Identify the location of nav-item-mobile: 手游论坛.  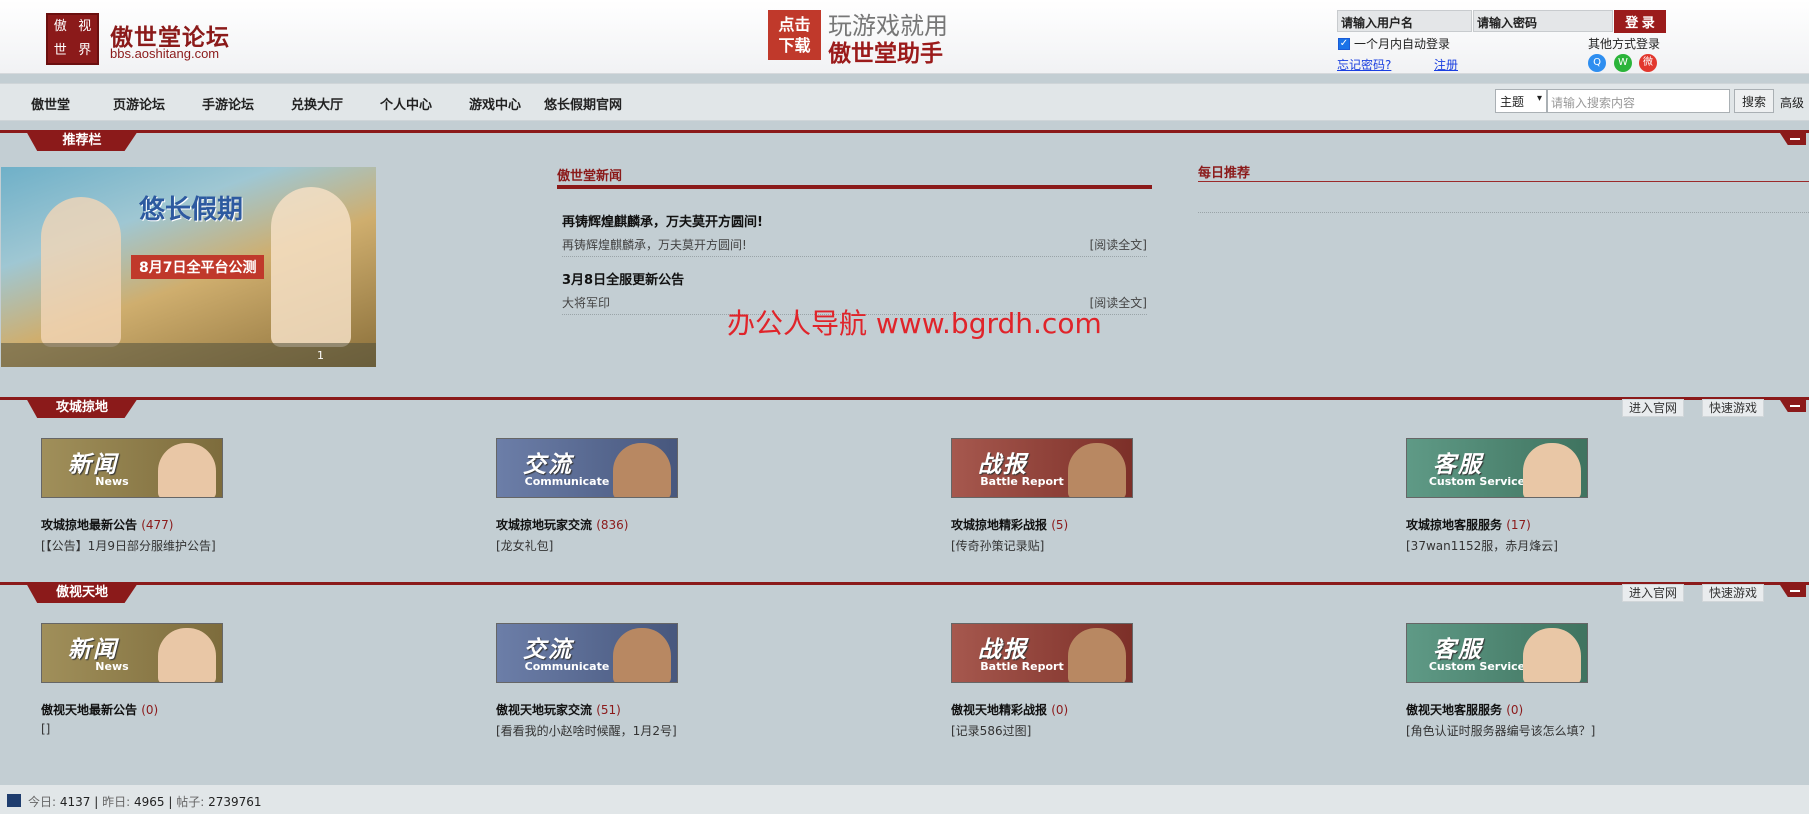
(228, 103).